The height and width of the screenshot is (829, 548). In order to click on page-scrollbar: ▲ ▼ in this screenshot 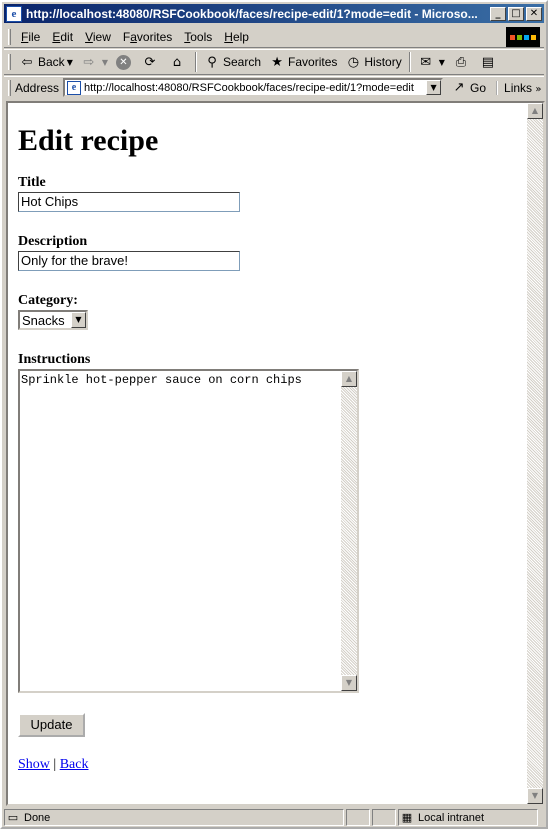, I will do `click(535, 453)`.